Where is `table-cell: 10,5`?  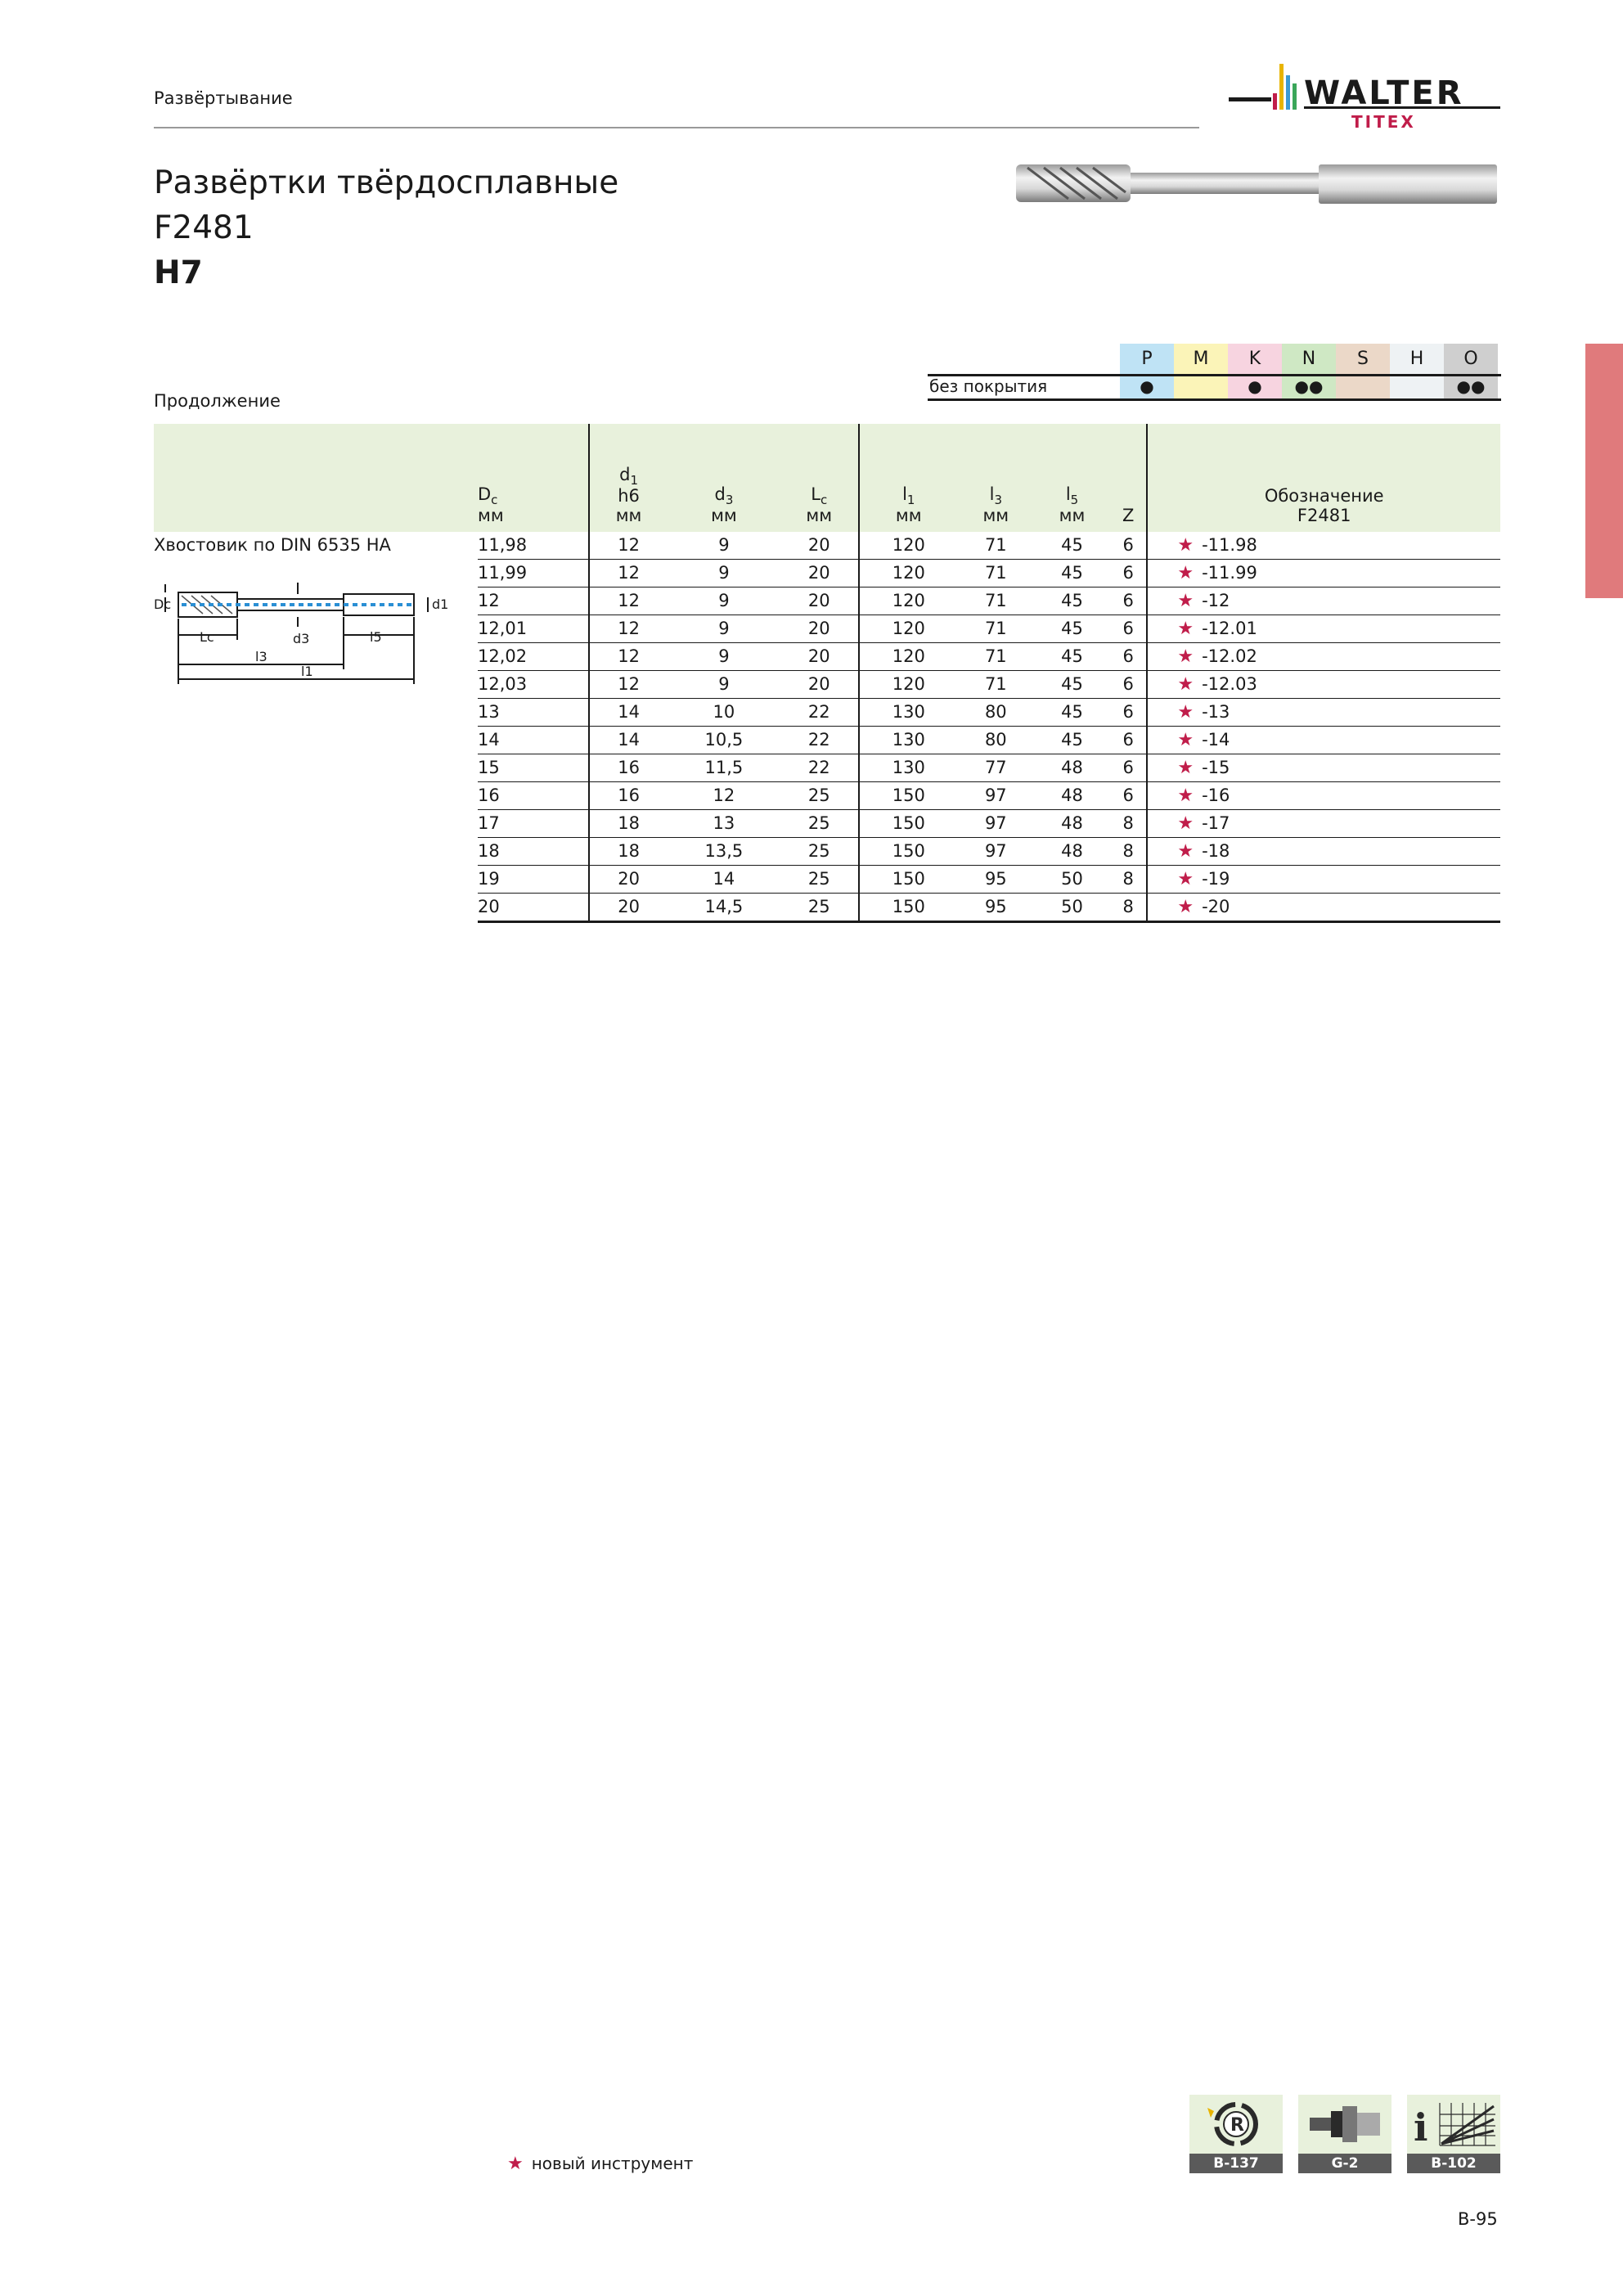
table-cell: 10,5 is located at coordinates (724, 740).